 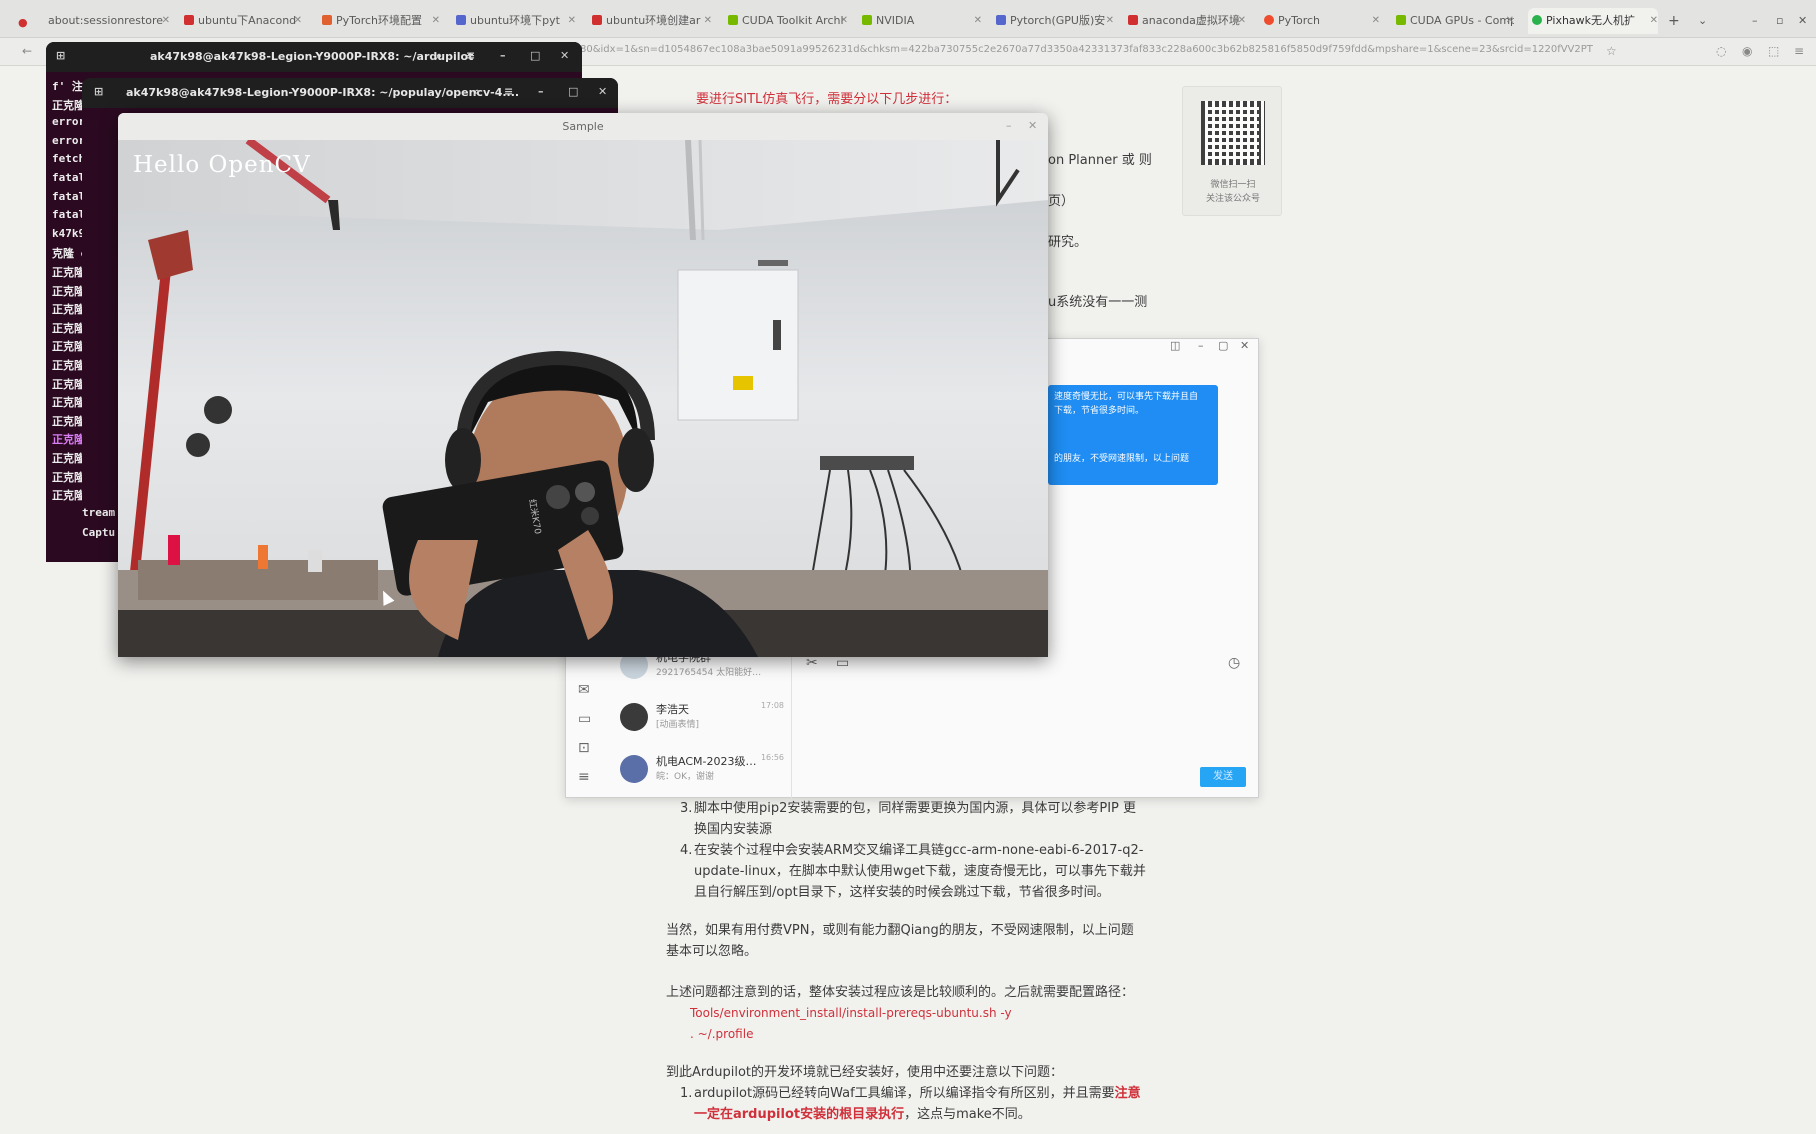 I want to click on tab-list-chevron-icon: ⌄, so click(x=1705, y=21).